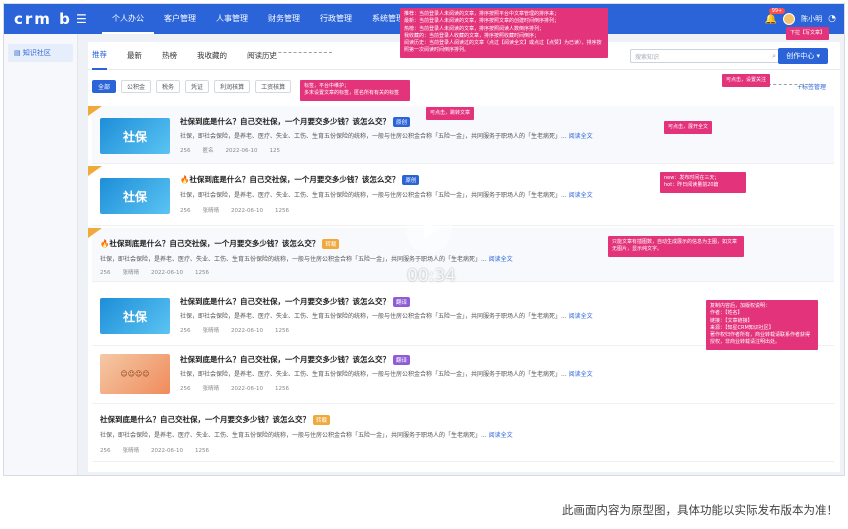 The image size is (848, 529). Describe the element at coordinates (104, 86) in the screenshot. I see `filter-chip-all: 全部` at that location.